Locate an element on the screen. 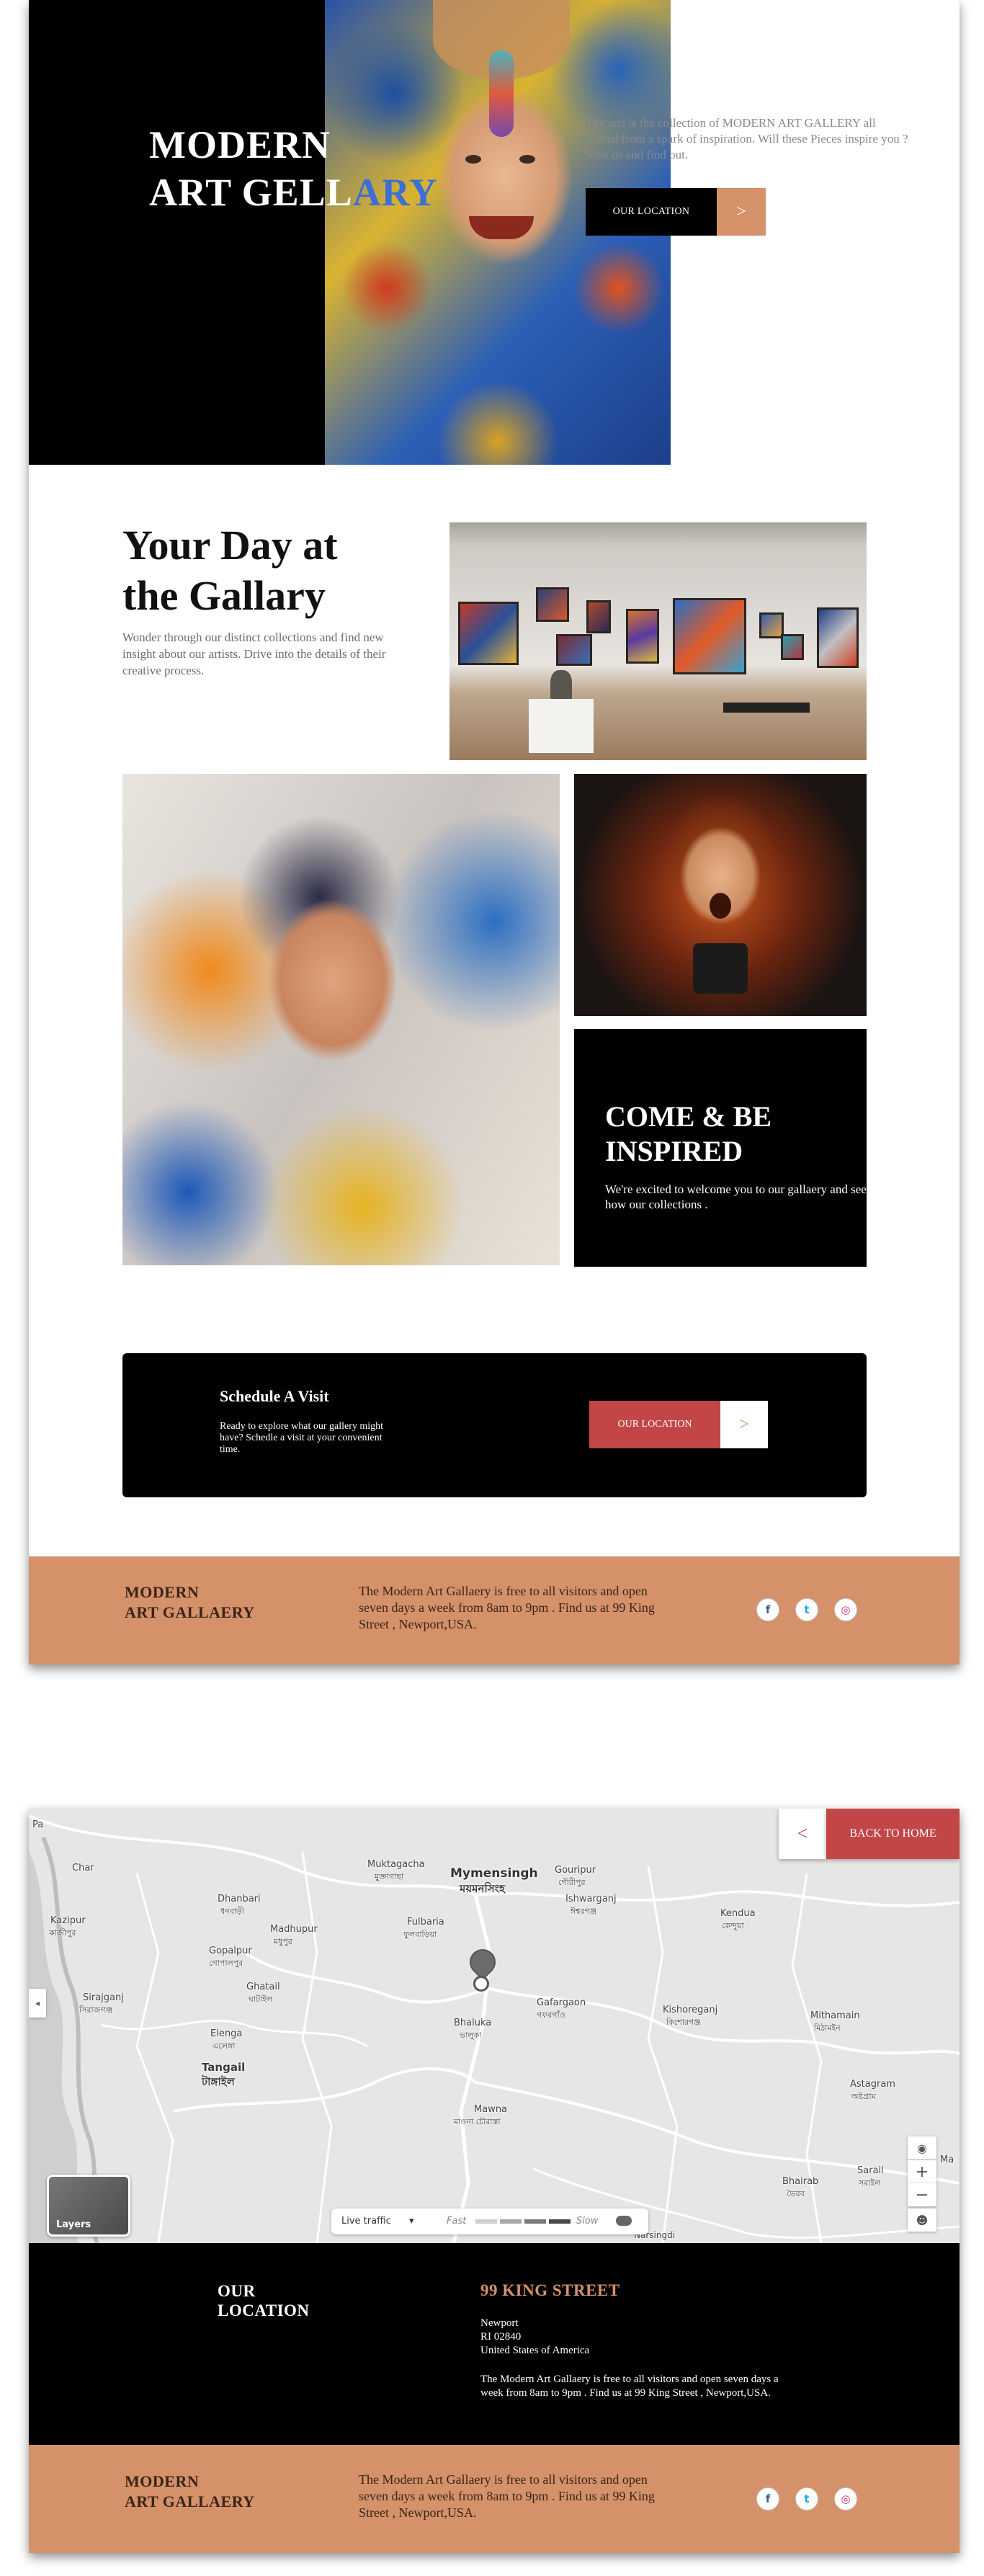  map-label: Bhaluka is located at coordinates (473, 2023).